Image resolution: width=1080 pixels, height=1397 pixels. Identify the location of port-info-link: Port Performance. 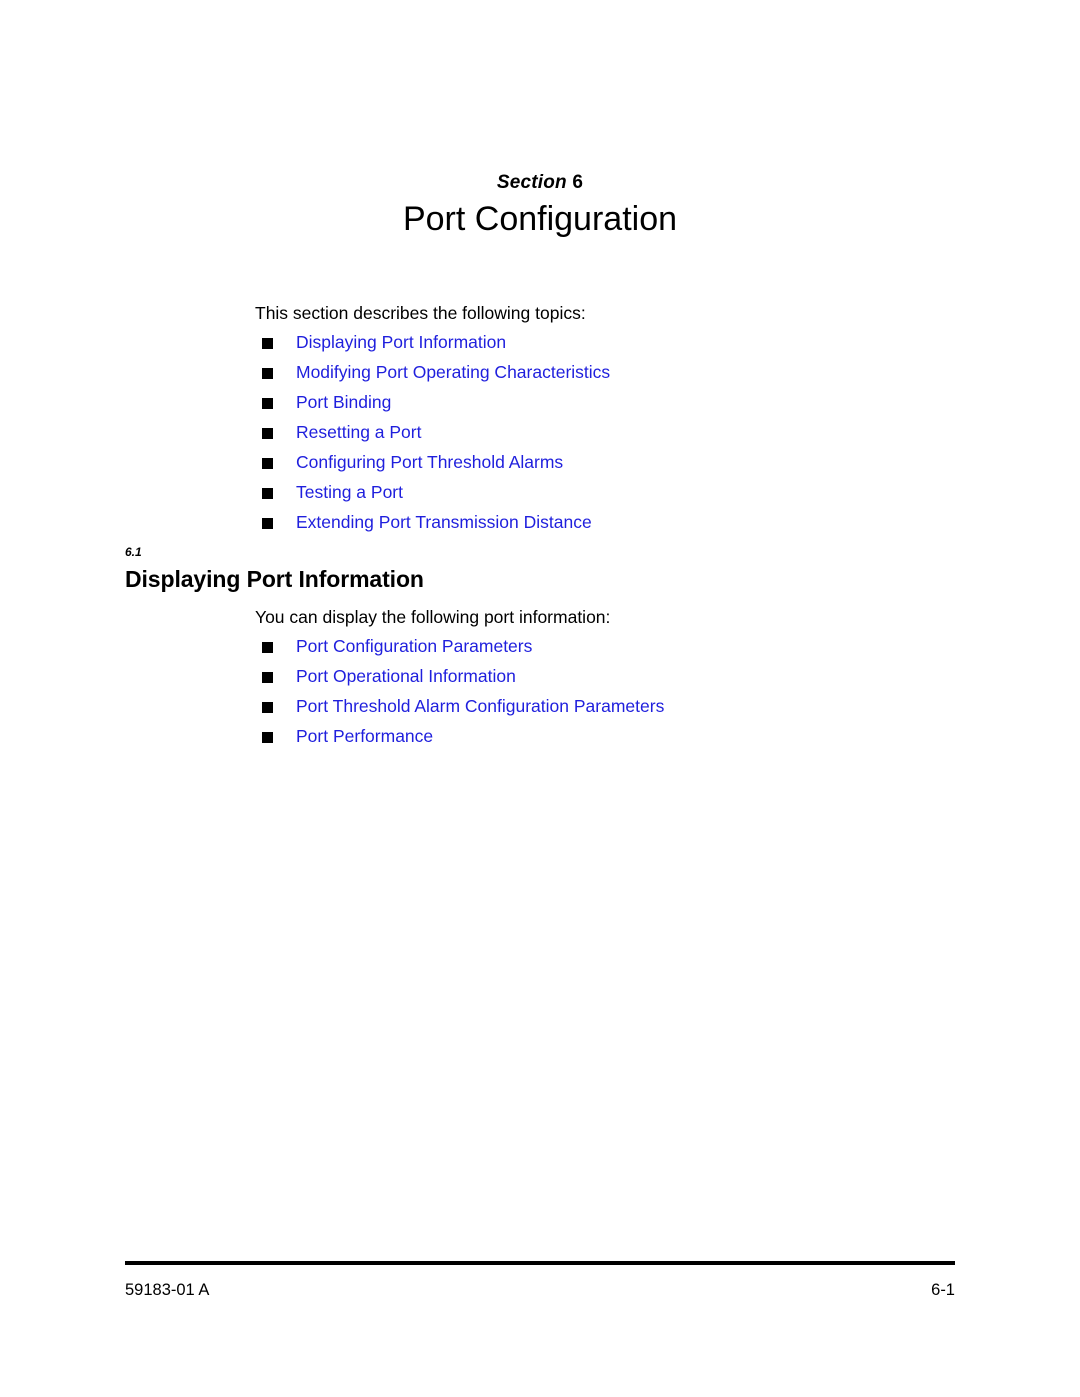
(364, 736).